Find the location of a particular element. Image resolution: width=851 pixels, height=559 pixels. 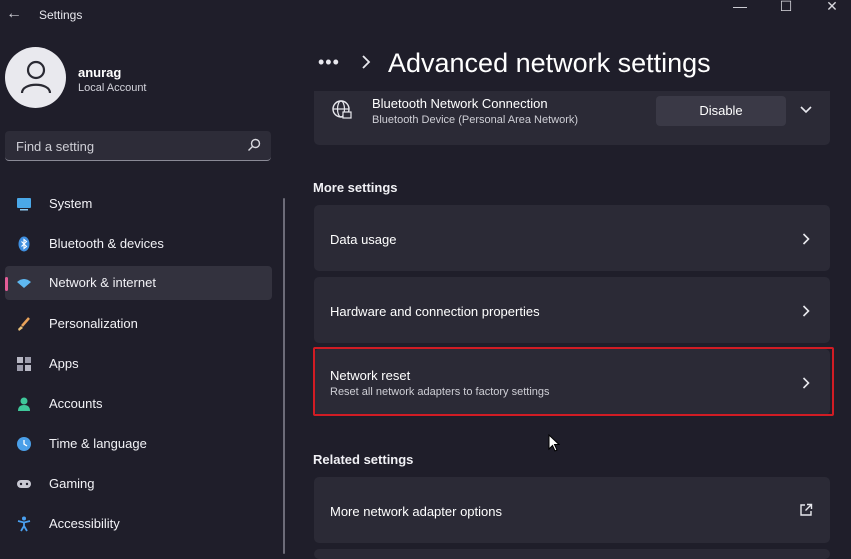

mouse-cursor-icon is located at coordinates (554, 443).